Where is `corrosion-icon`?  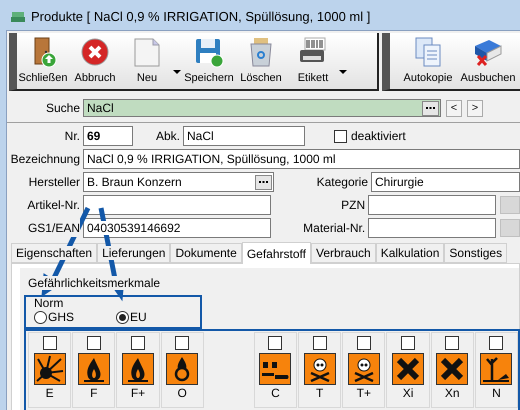 corrosion-icon is located at coordinates (275, 369).